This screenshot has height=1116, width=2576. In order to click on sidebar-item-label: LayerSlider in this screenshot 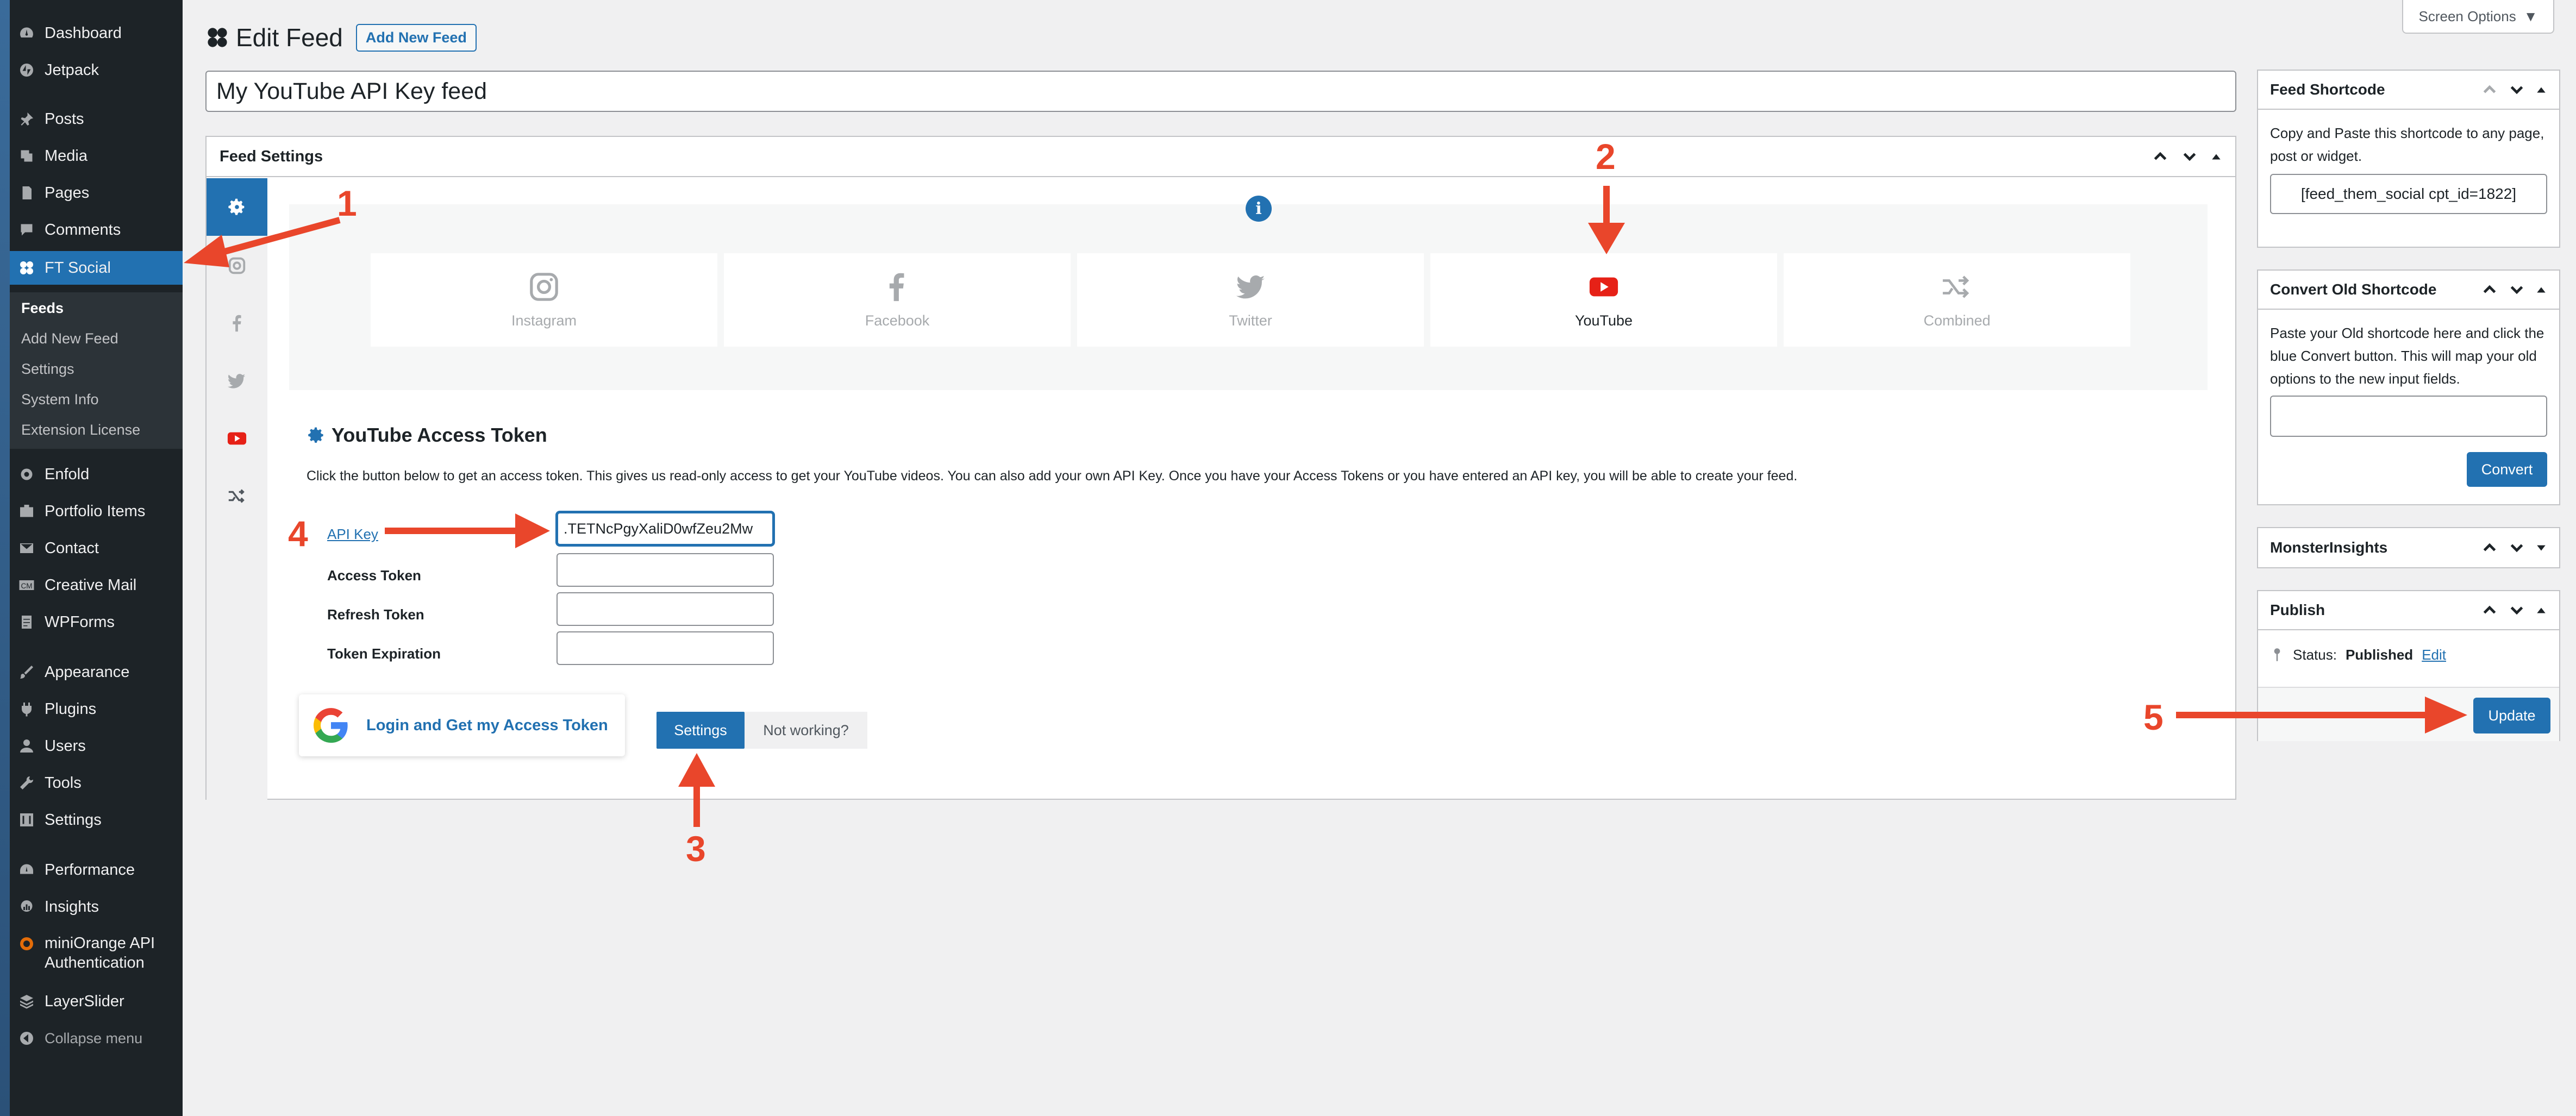, I will do `click(84, 1001)`.